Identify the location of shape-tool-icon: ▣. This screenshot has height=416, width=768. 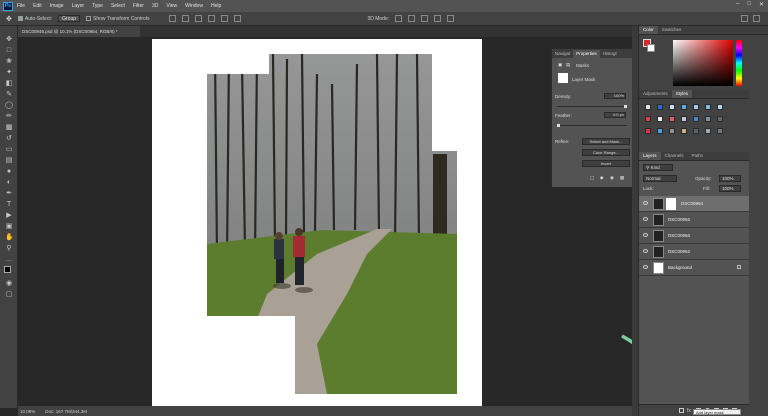
(9, 227).